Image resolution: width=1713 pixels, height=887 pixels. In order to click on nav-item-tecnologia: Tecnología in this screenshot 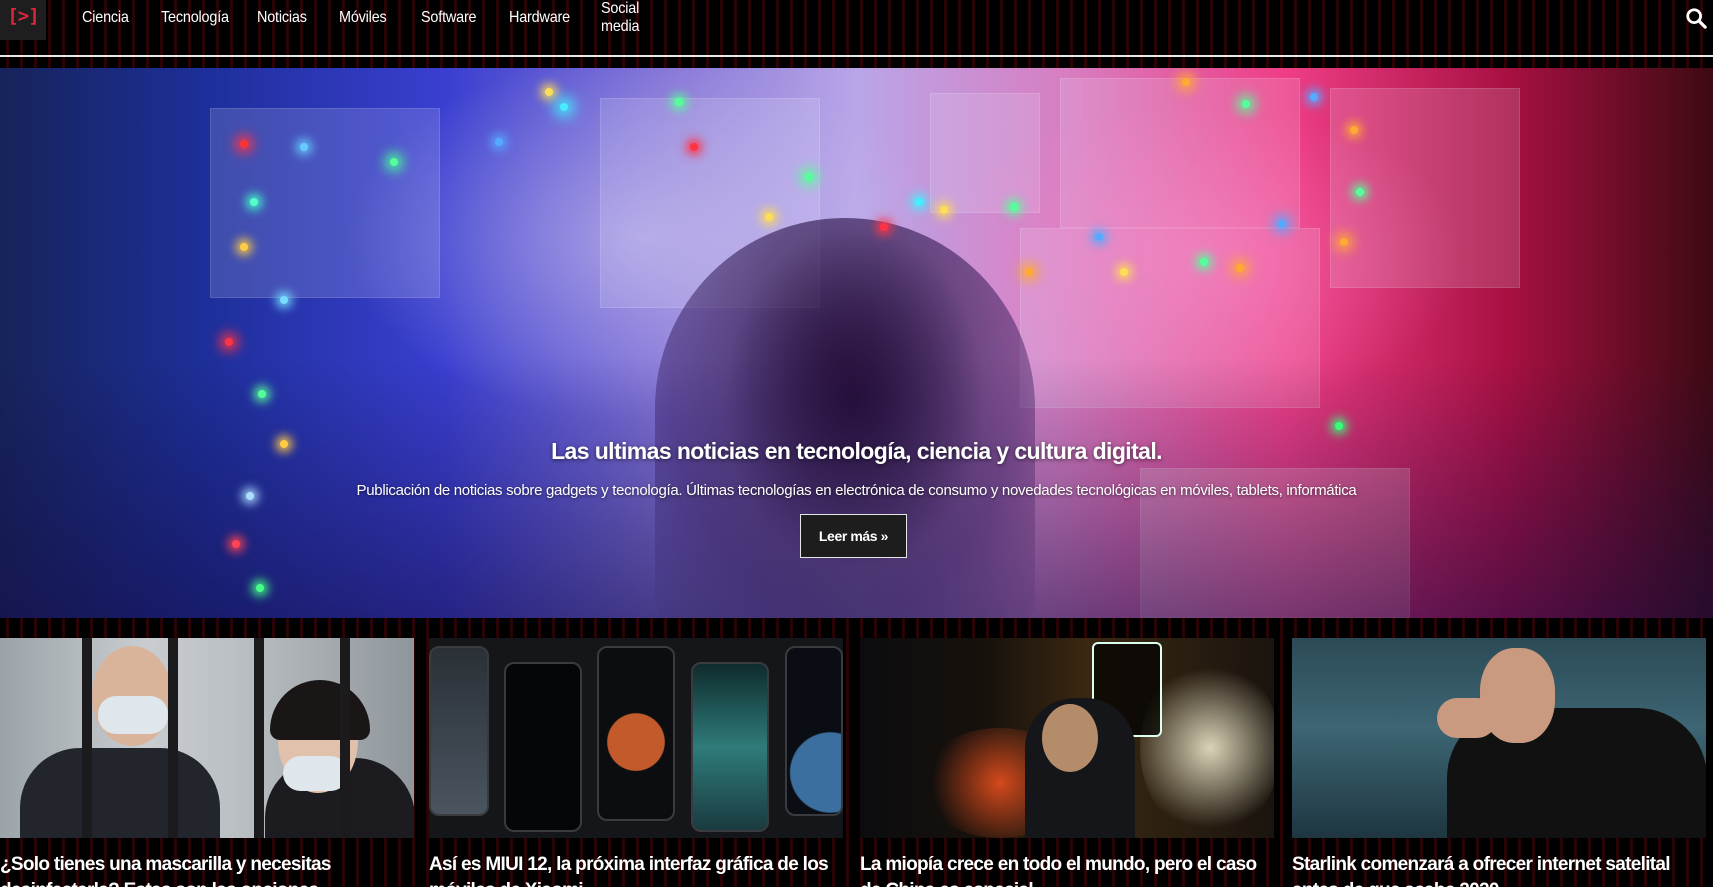, I will do `click(195, 18)`.